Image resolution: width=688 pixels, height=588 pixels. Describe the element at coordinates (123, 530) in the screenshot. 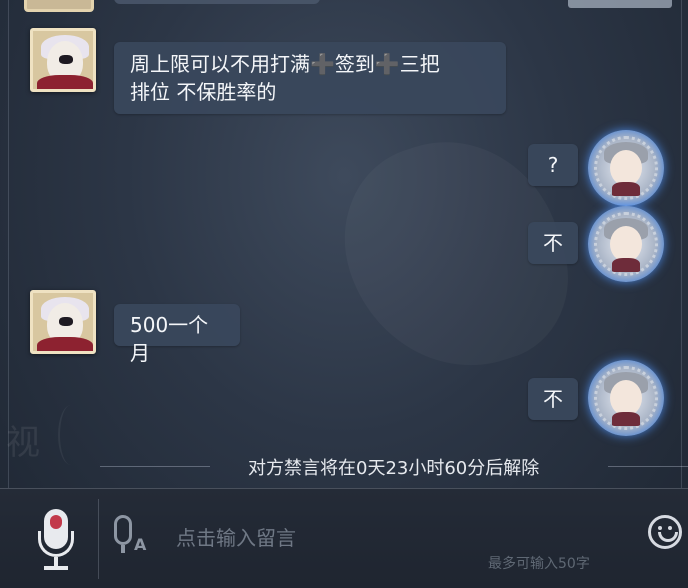

I see `vt-mic-shape` at that location.